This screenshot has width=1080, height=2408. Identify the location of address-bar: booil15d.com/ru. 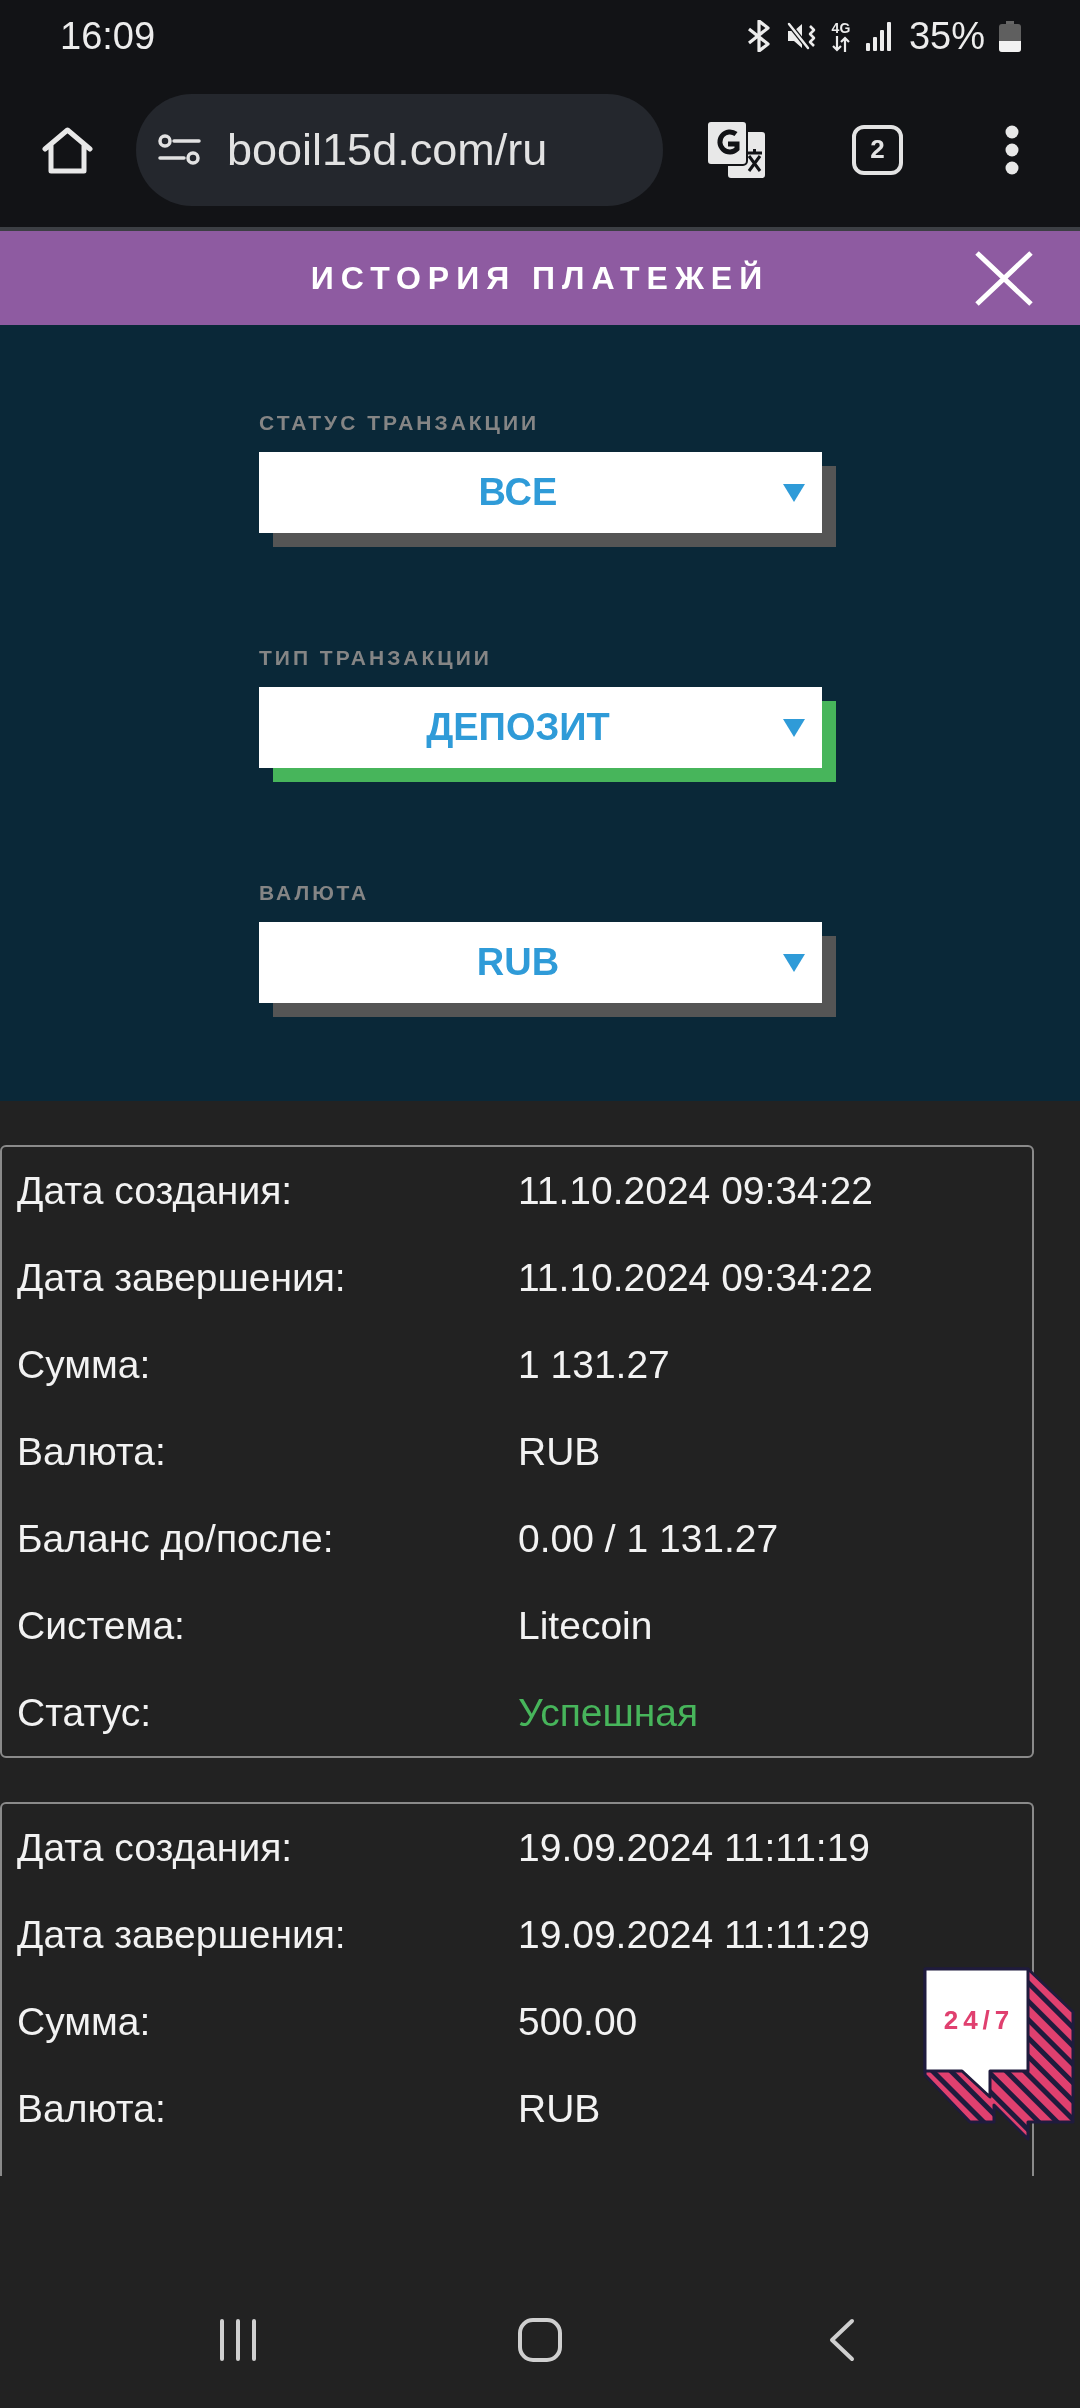
(399, 149).